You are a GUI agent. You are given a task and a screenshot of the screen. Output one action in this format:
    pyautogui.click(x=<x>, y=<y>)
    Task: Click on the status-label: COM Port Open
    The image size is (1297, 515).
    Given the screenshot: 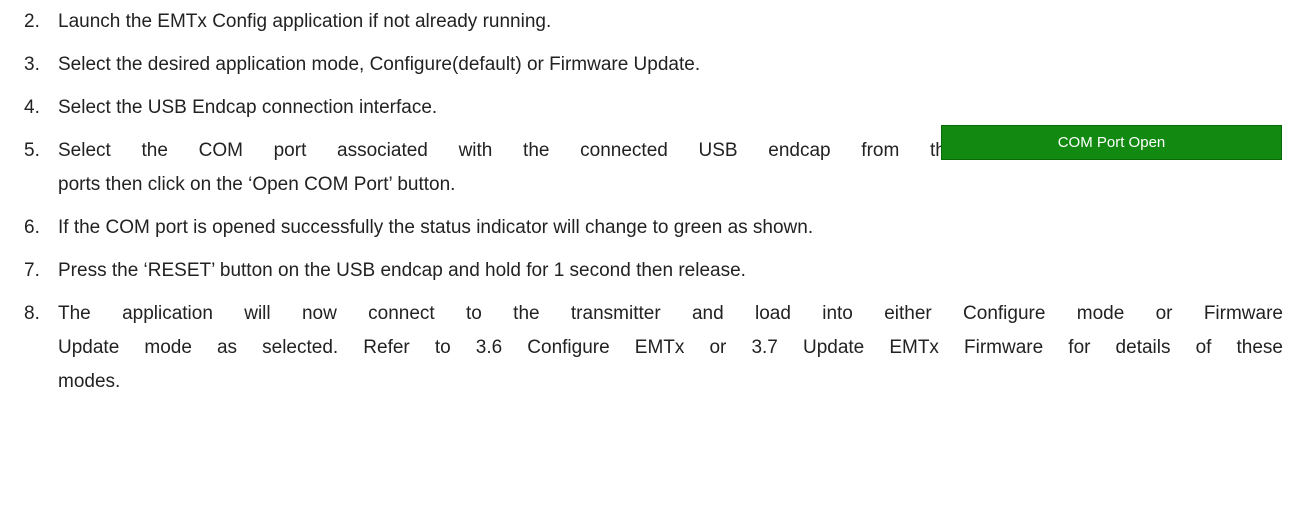 What is the action you would take?
    pyautogui.click(x=1111, y=142)
    